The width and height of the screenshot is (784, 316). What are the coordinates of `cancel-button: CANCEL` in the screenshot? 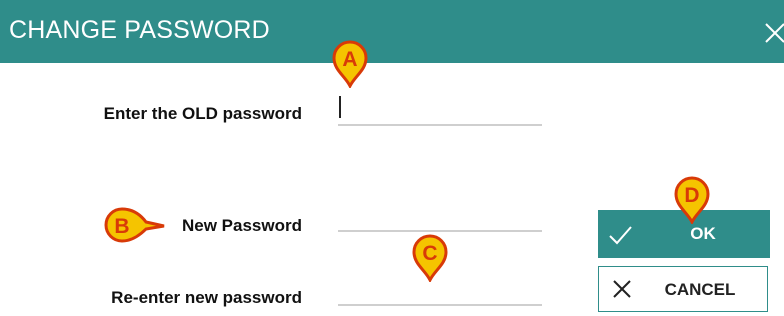 It's located at (683, 289).